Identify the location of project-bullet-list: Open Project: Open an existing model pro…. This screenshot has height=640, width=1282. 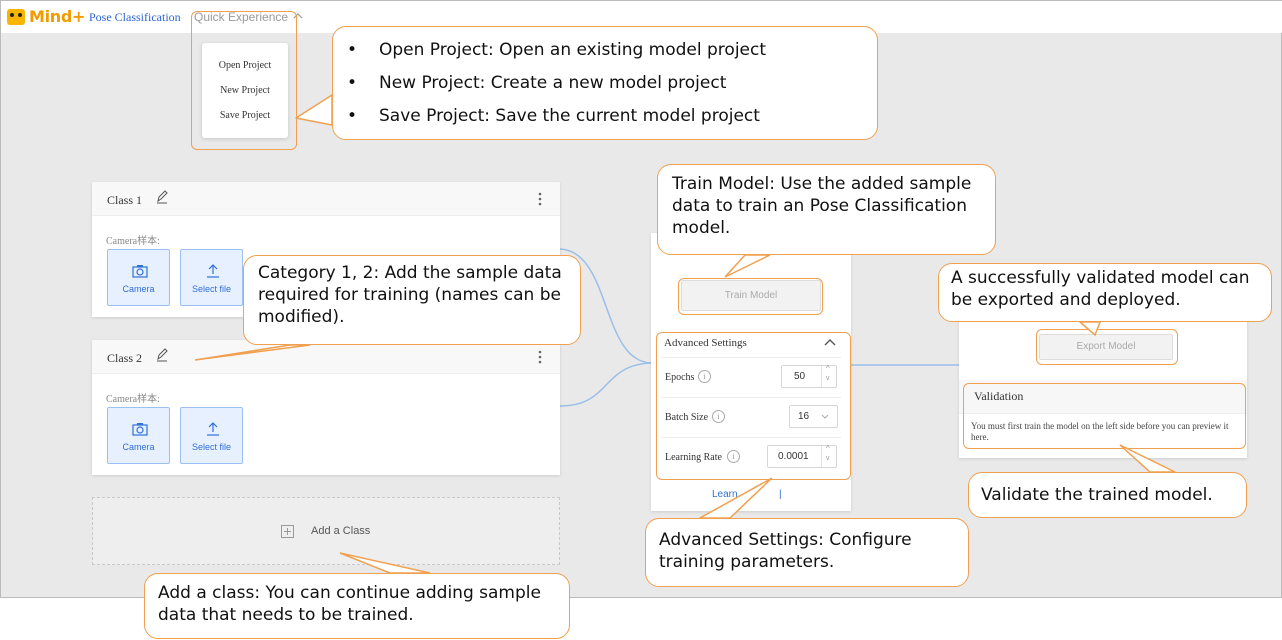
(605, 88).